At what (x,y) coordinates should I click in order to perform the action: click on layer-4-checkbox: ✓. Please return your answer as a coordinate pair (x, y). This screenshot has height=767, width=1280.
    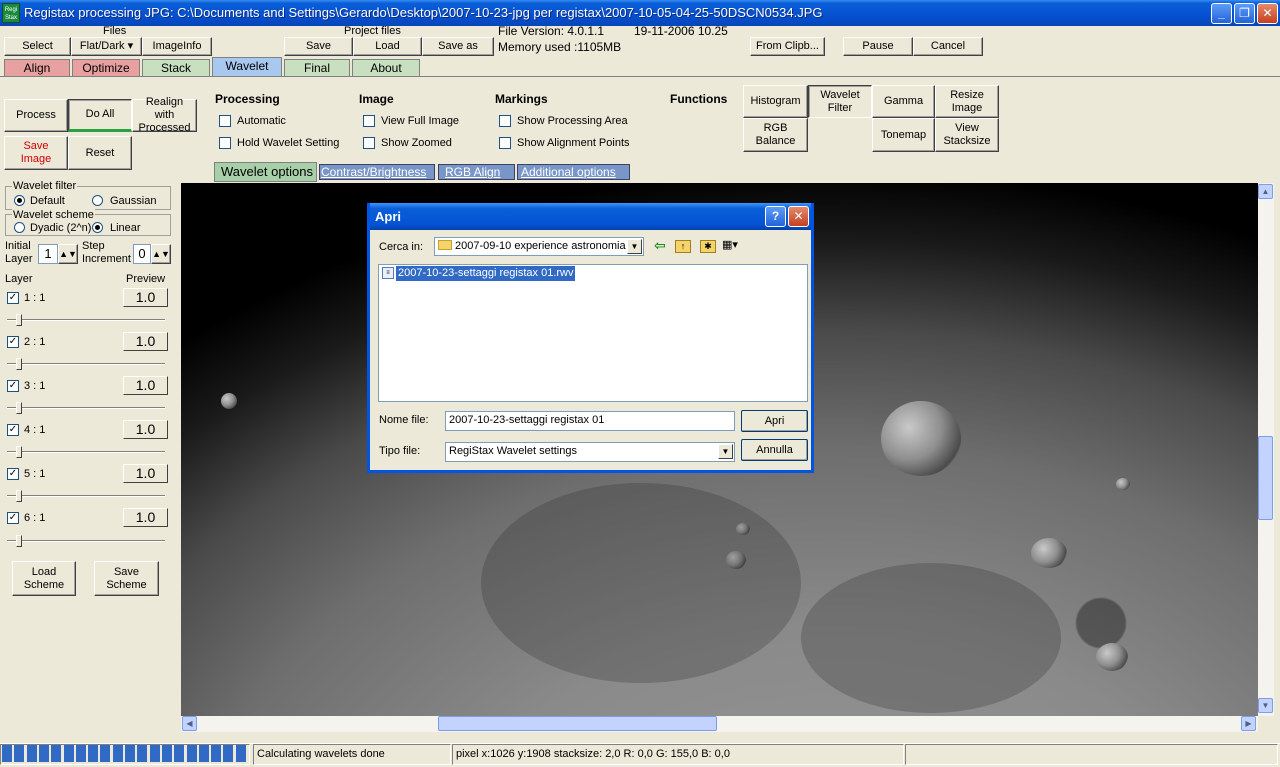
    Looking at the image, I should click on (13, 430).